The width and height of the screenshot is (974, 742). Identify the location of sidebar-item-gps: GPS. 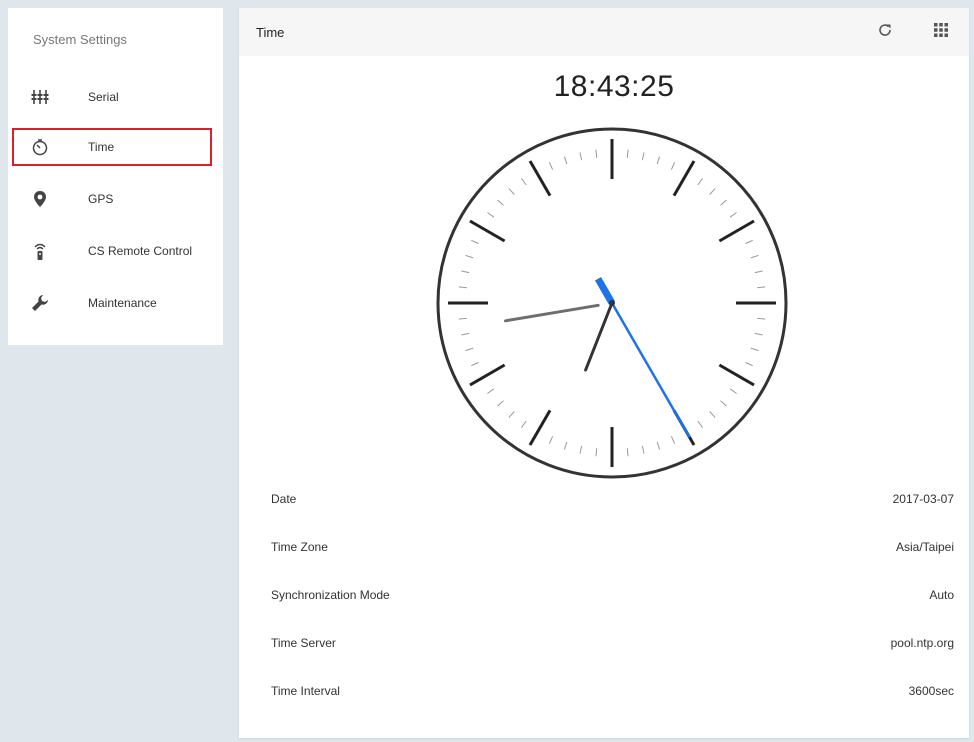
(112, 199).